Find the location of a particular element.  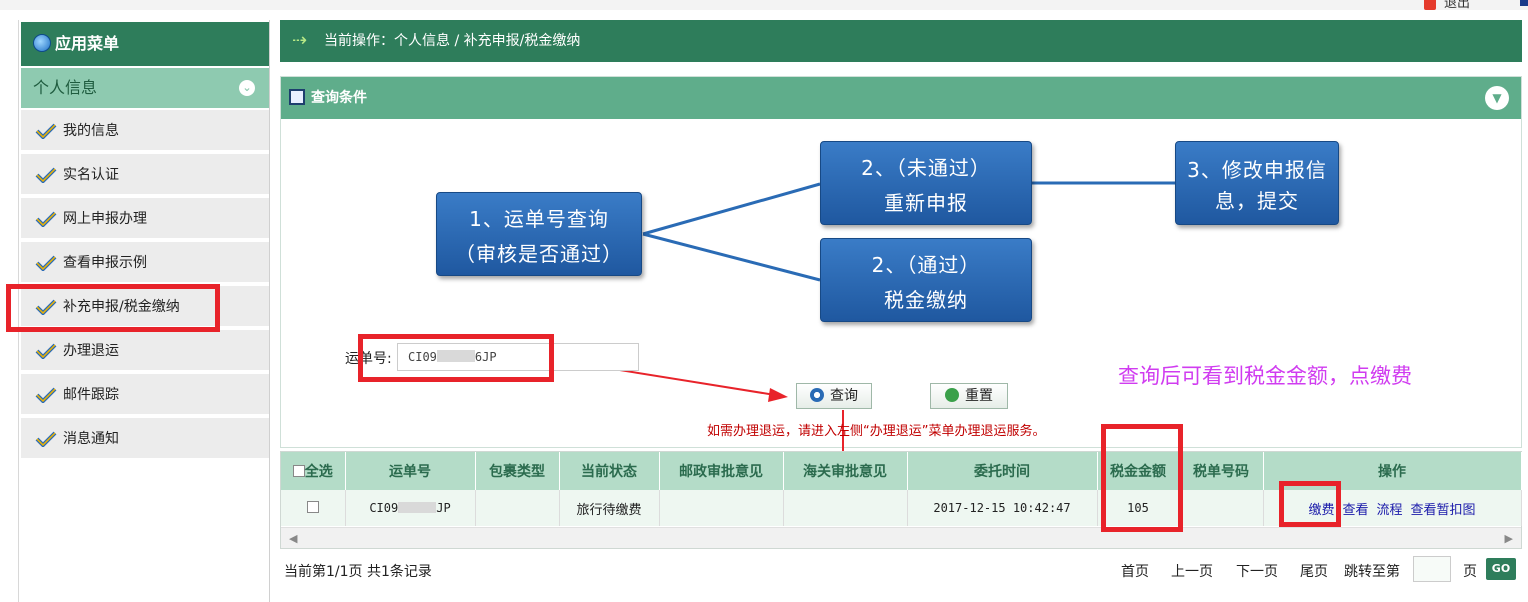

package-type-cell is located at coordinates (517, 508).